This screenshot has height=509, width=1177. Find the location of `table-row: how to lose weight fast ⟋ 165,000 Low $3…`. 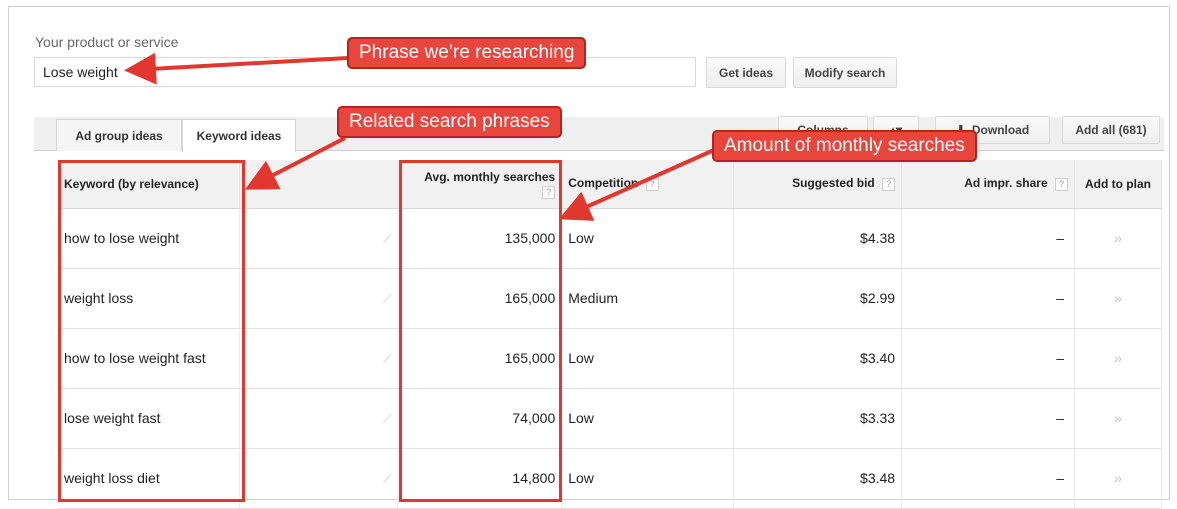

table-row: how to lose weight fast ⟋ 165,000 Low $3… is located at coordinates (610, 358).